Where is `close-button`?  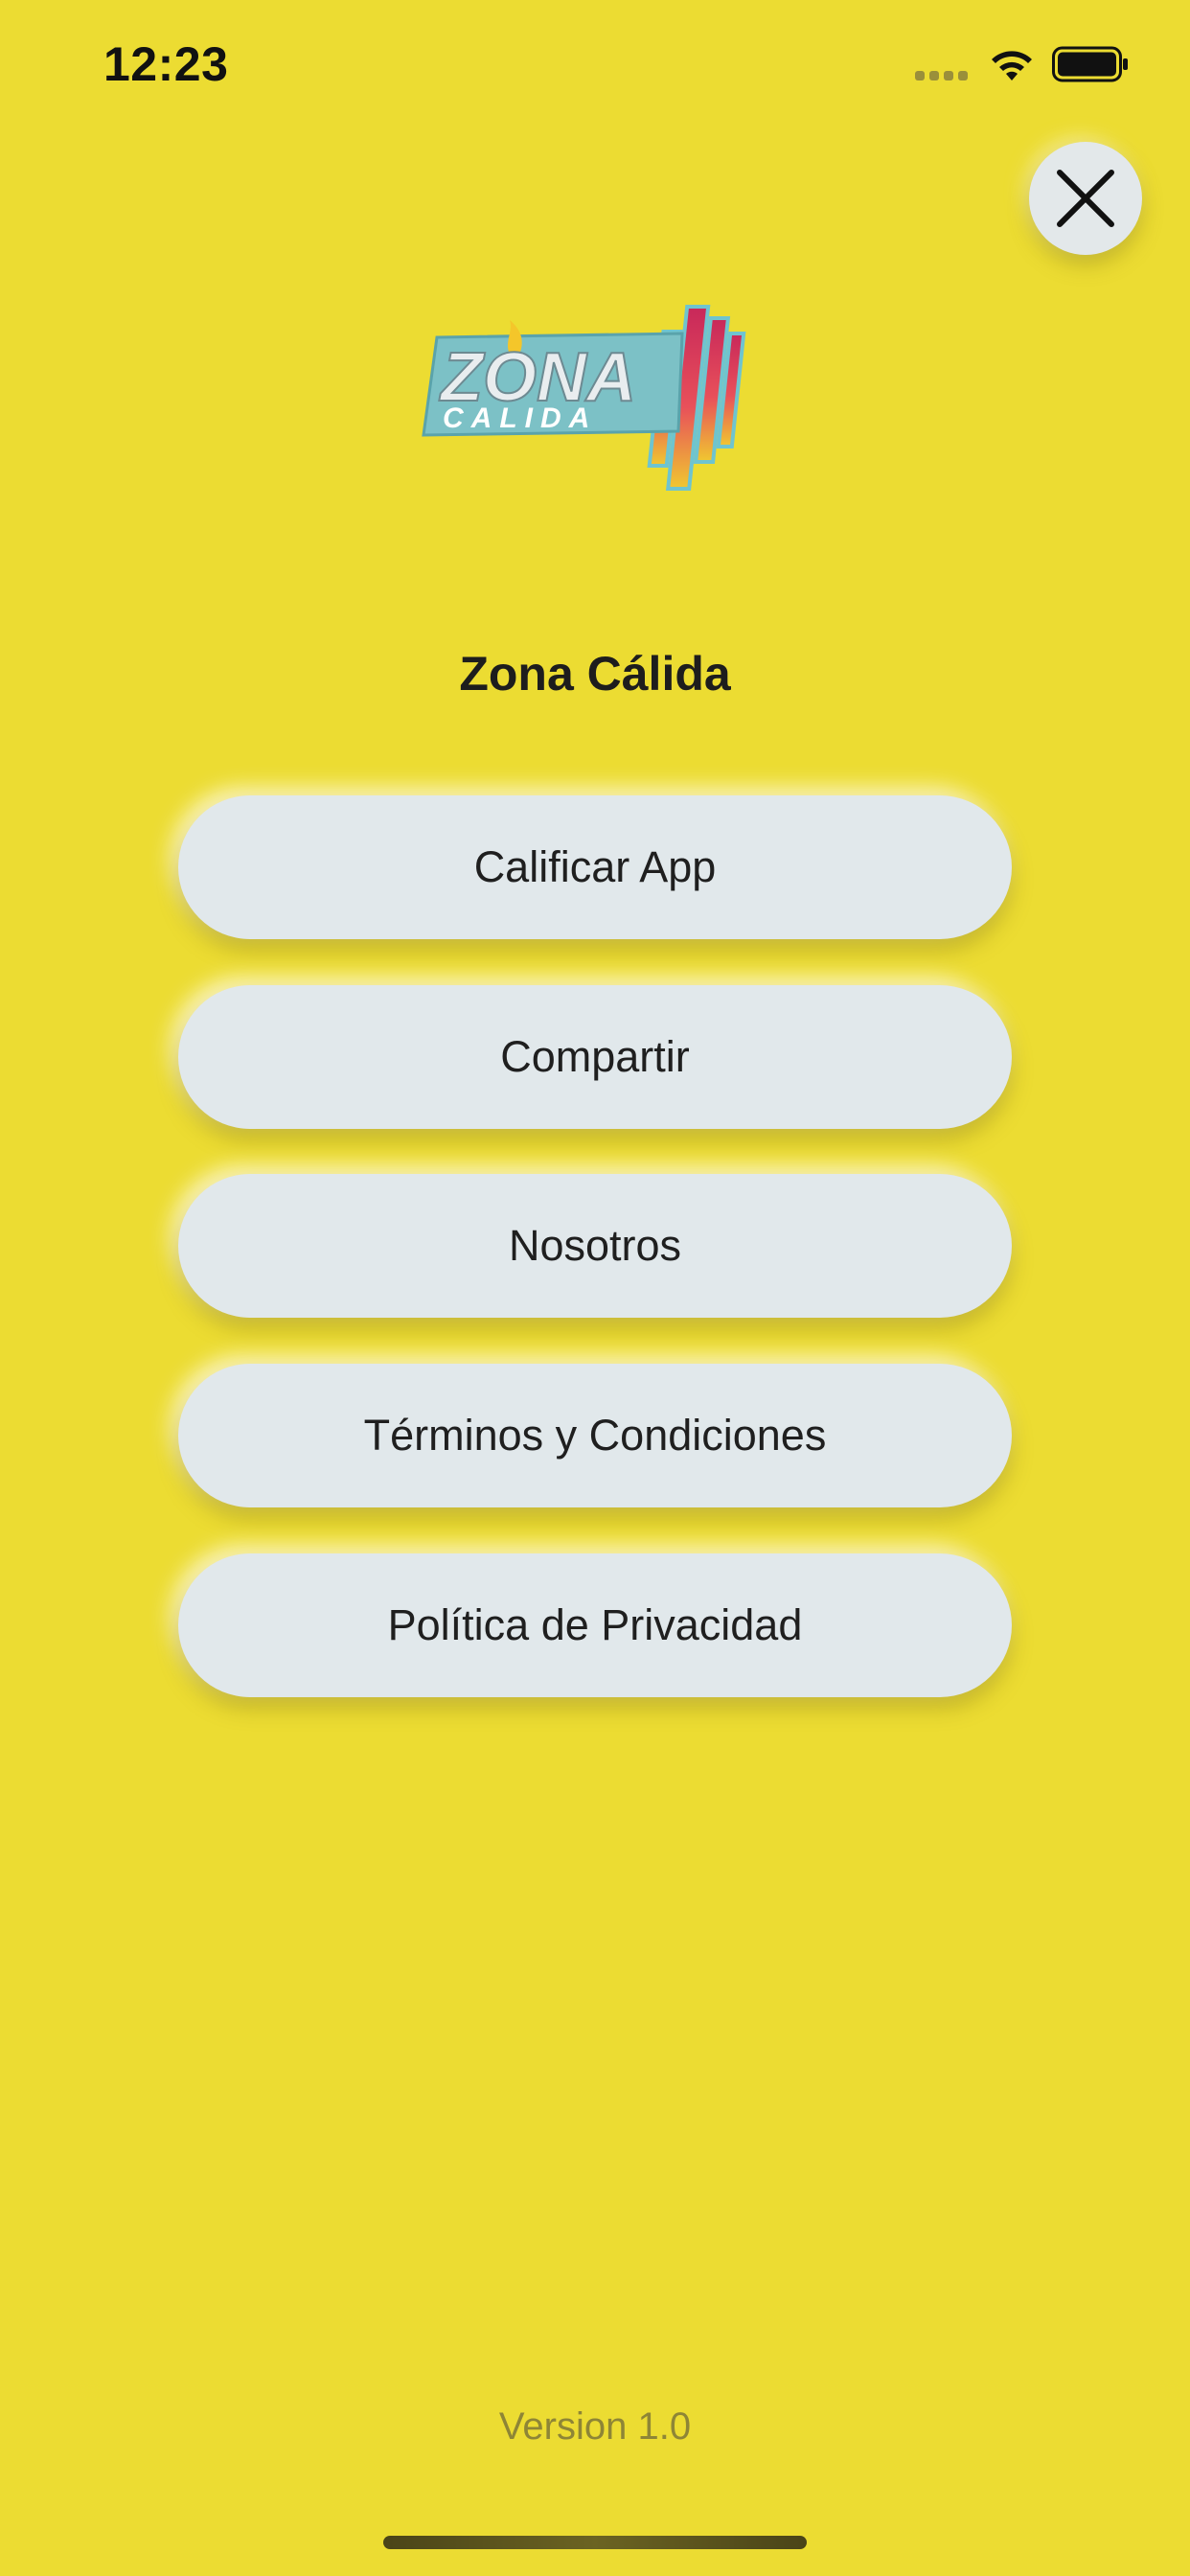
close-button is located at coordinates (1085, 198).